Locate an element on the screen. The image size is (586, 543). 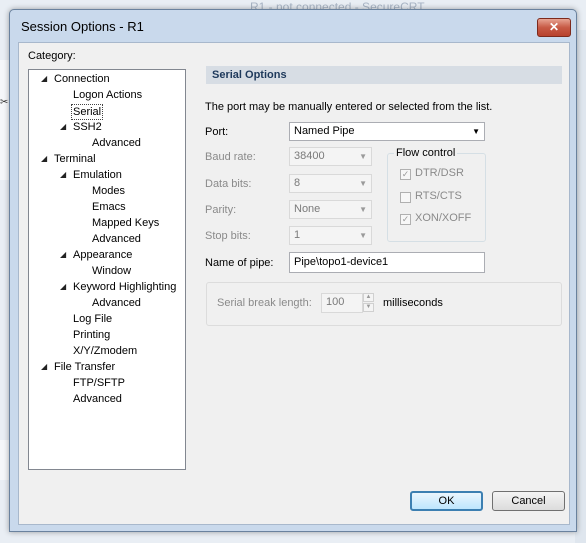
dtr-dsr-label: DTR/DSR is located at coordinates (439, 173).